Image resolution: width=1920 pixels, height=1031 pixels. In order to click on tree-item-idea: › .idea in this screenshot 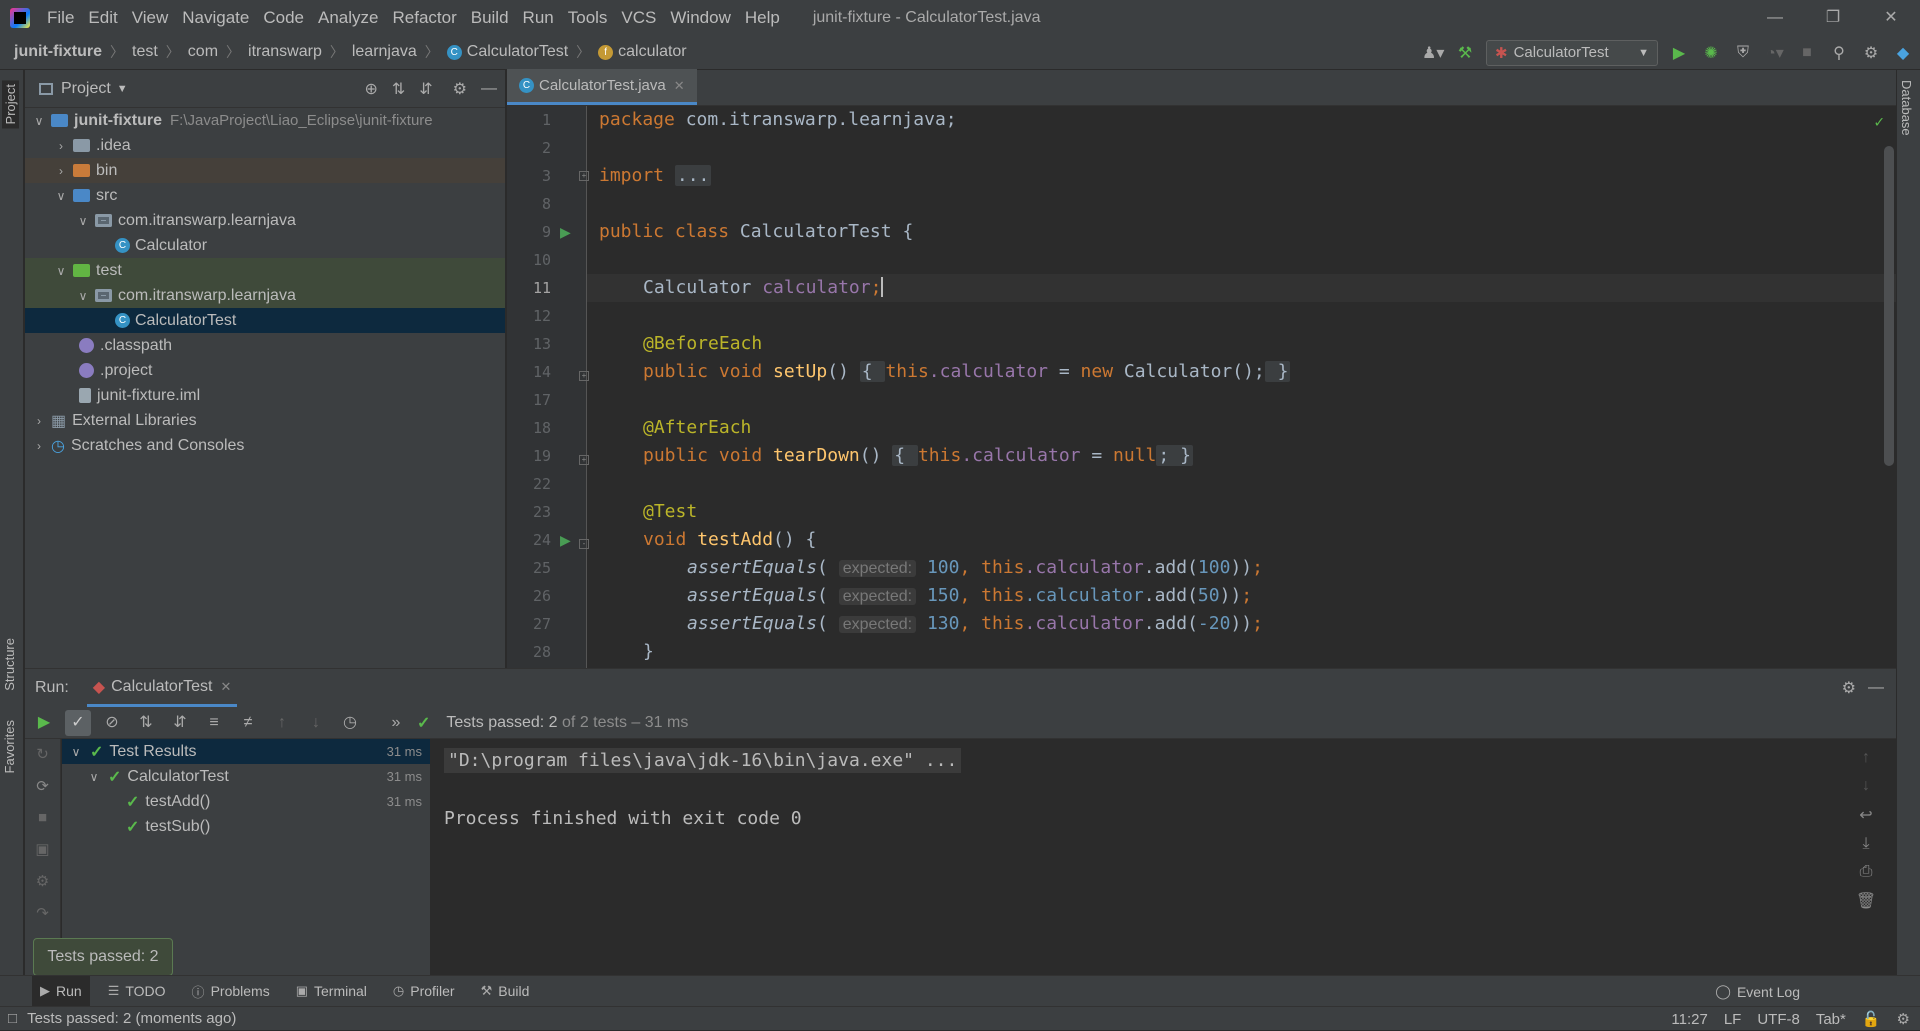, I will do `click(265, 145)`.